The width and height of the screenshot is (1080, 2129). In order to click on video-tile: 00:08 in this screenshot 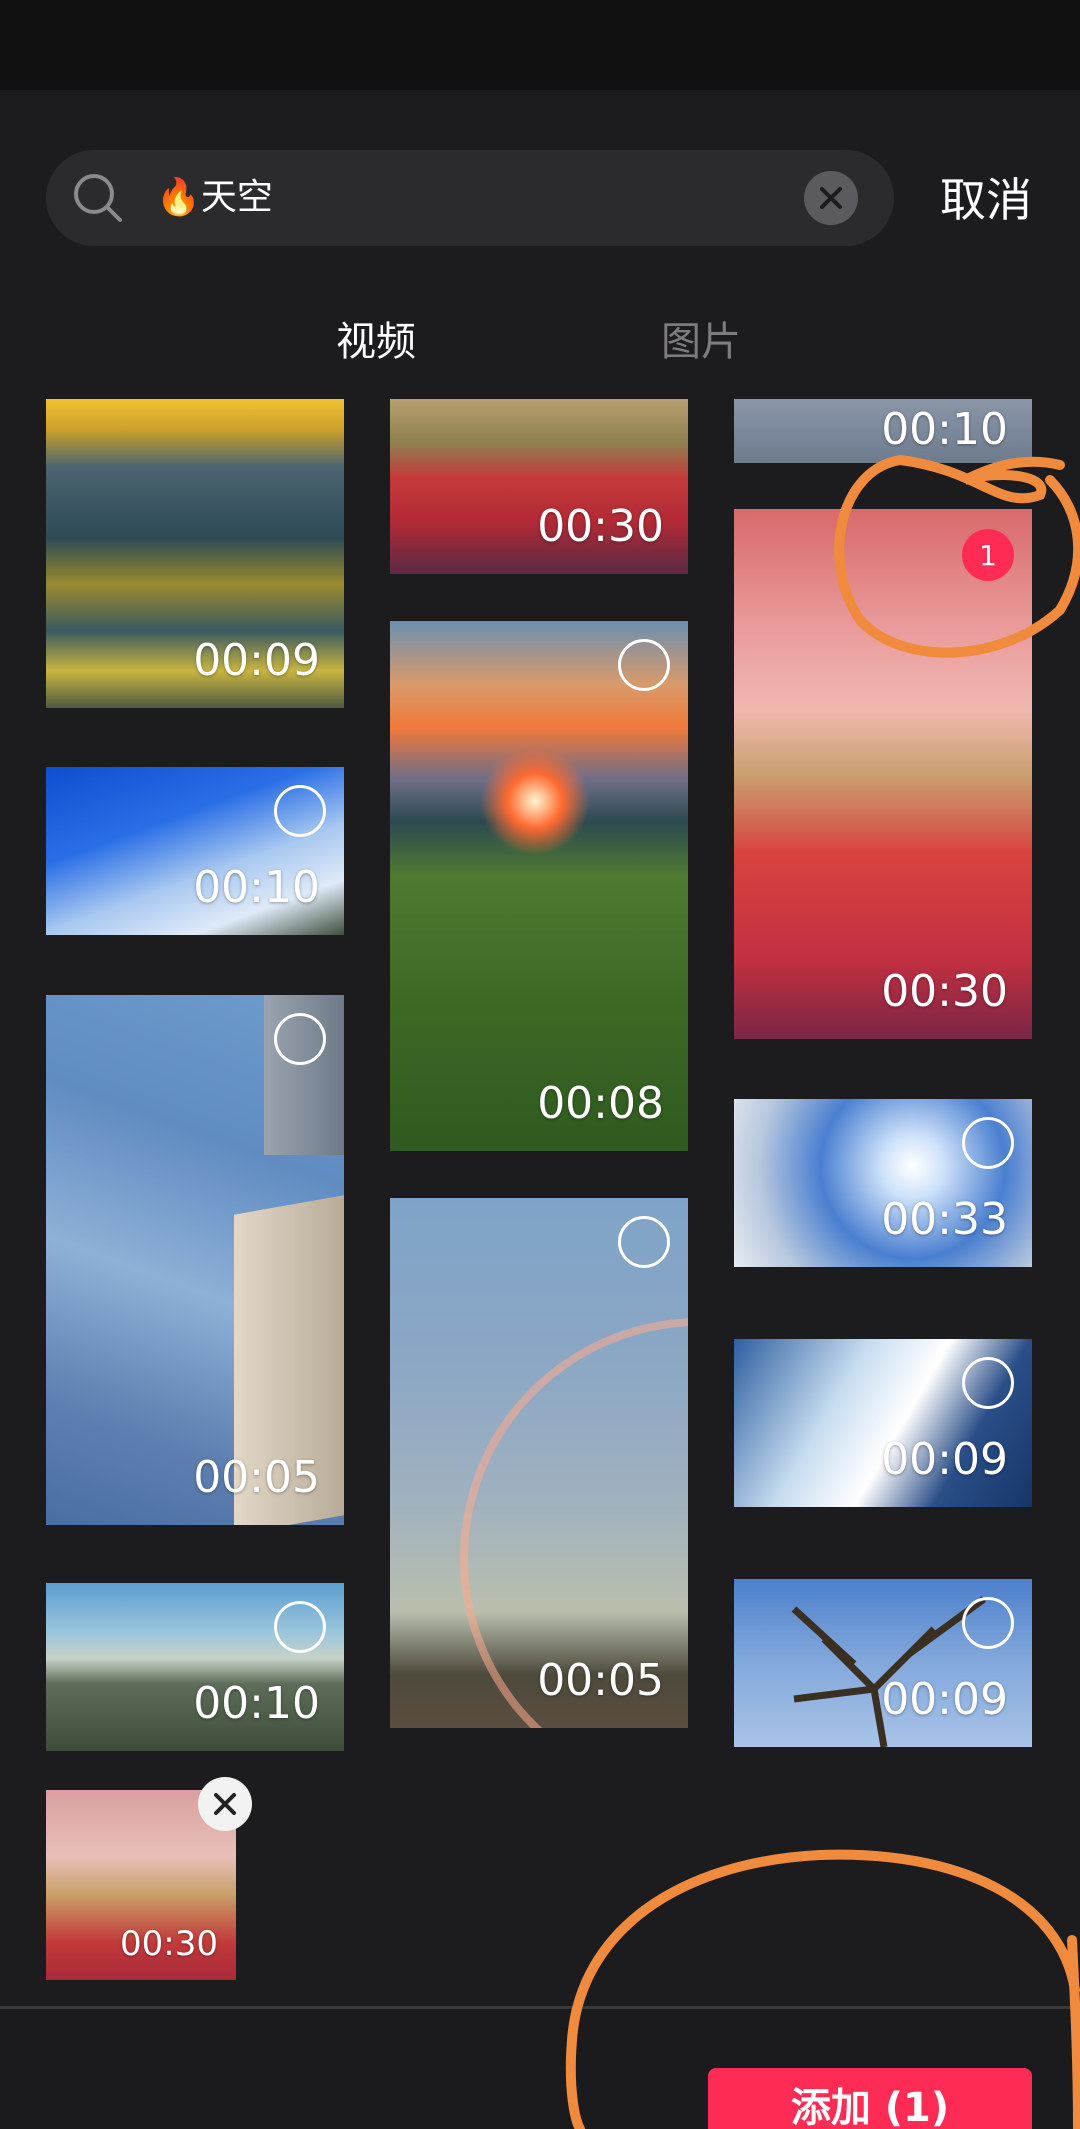, I will do `click(539, 886)`.